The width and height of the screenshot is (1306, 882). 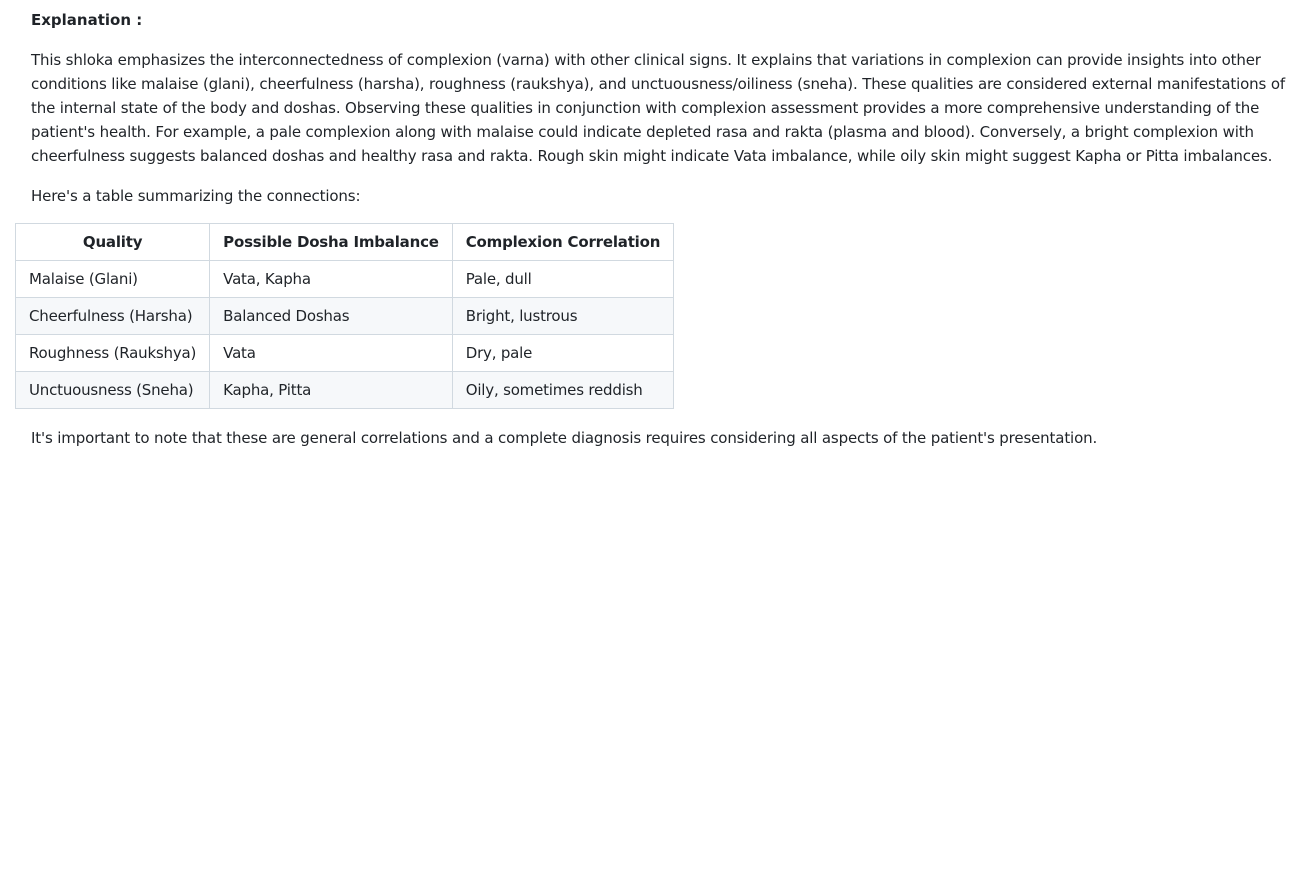 What do you see at coordinates (563, 279) in the screenshot?
I see `cell-complexion: Pale, dull` at bounding box center [563, 279].